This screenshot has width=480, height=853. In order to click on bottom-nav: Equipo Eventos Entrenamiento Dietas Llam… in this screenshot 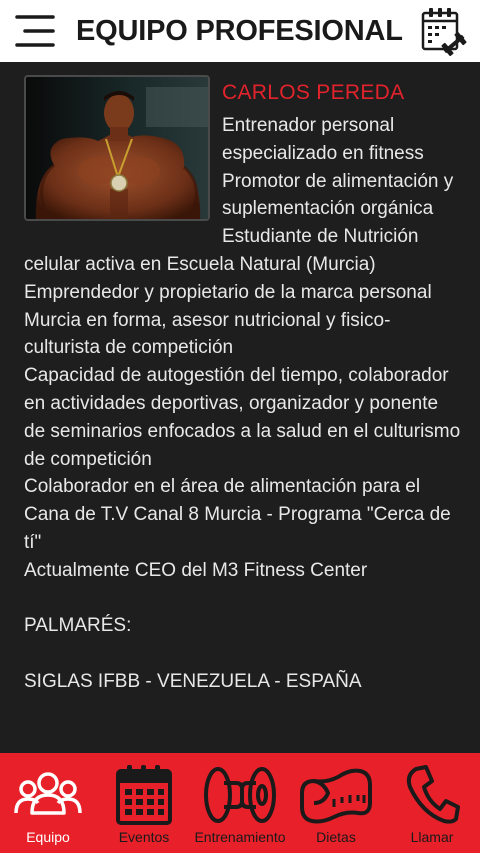, I will do `click(240, 803)`.